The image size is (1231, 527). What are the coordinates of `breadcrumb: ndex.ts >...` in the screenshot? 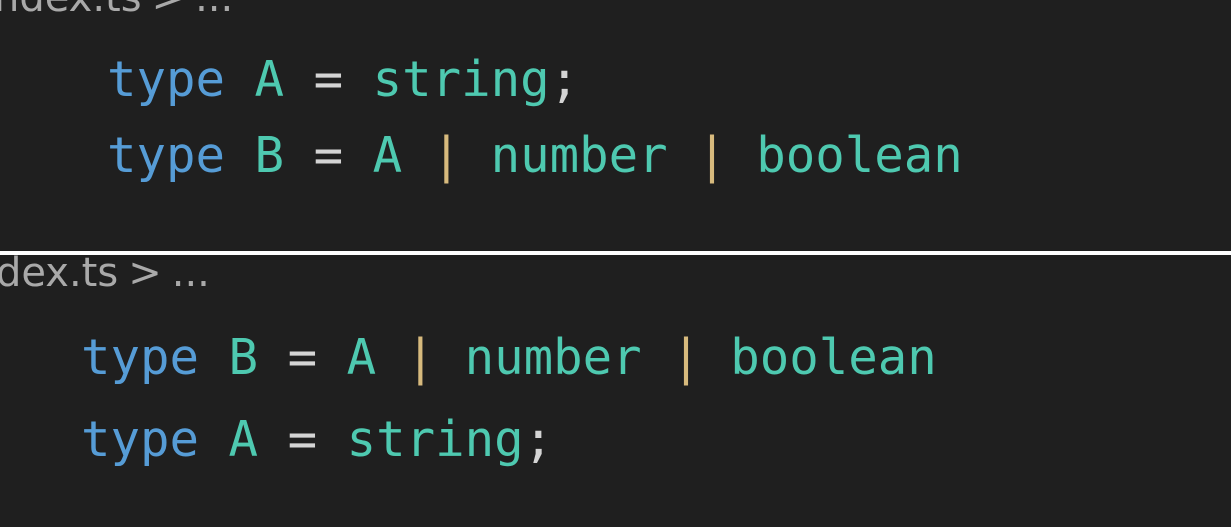 It's located at (116, 9).